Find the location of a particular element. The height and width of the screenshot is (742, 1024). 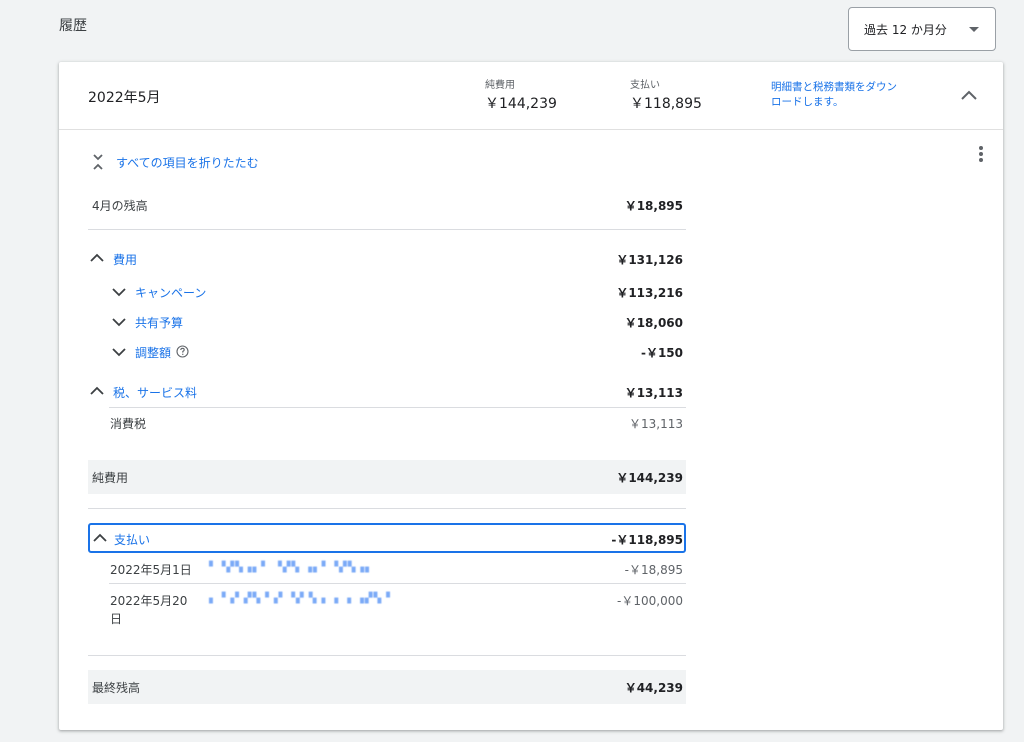

unfold-less-icon is located at coordinates (98, 162).